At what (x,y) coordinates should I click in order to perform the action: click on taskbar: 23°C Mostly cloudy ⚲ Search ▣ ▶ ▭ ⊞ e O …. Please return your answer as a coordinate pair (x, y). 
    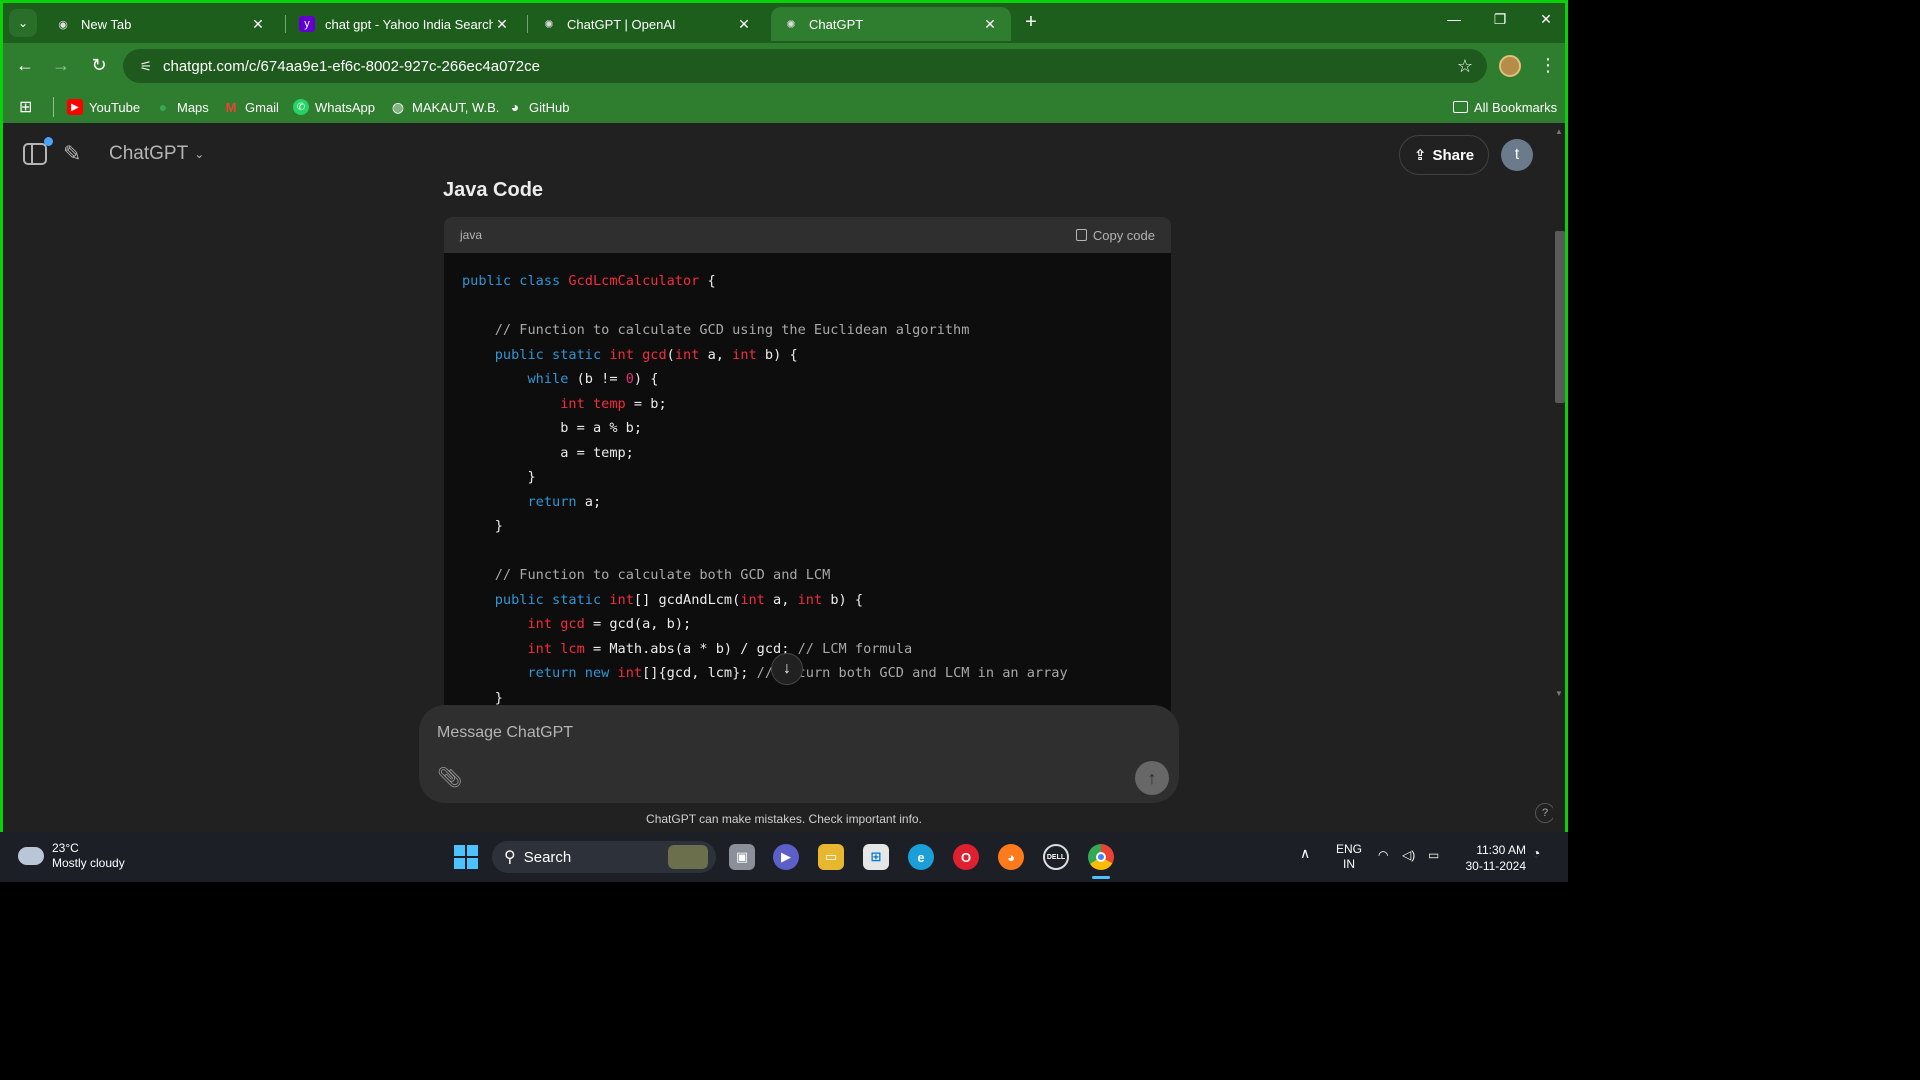
    Looking at the image, I should click on (784, 857).